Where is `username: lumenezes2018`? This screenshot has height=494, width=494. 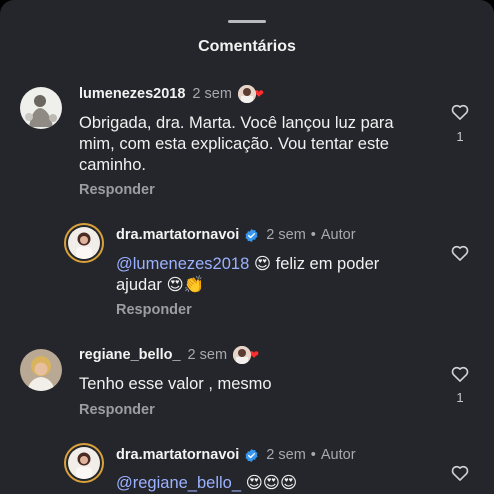
username: lumenezes2018 is located at coordinates (132, 94).